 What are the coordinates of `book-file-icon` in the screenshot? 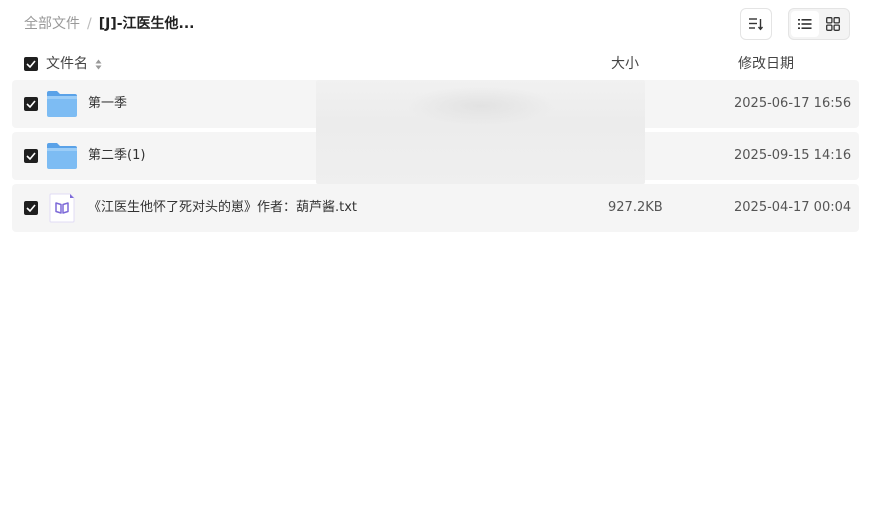 It's located at (62, 208).